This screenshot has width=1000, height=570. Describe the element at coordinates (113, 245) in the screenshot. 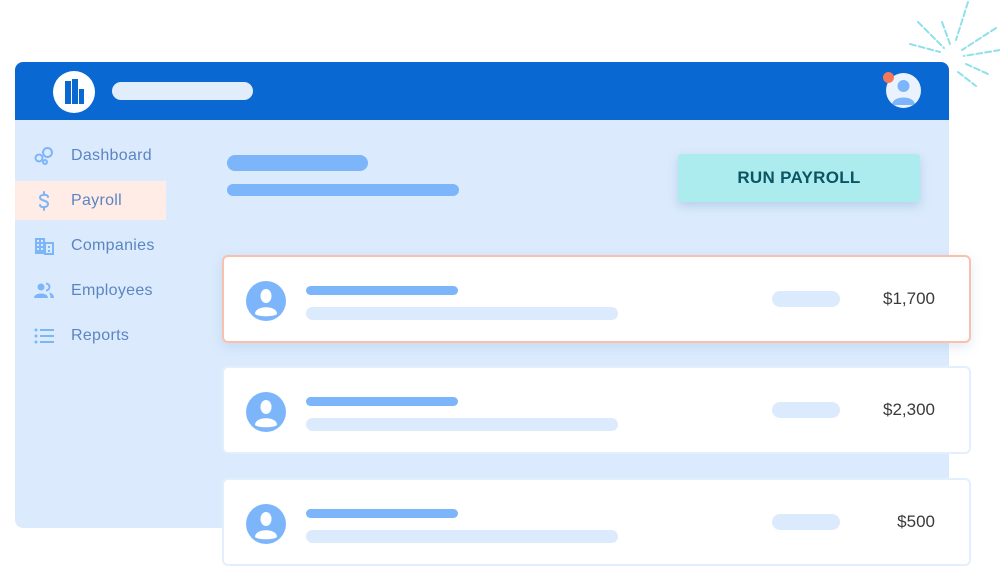

I see `sidebar-item-label: Companies` at that location.